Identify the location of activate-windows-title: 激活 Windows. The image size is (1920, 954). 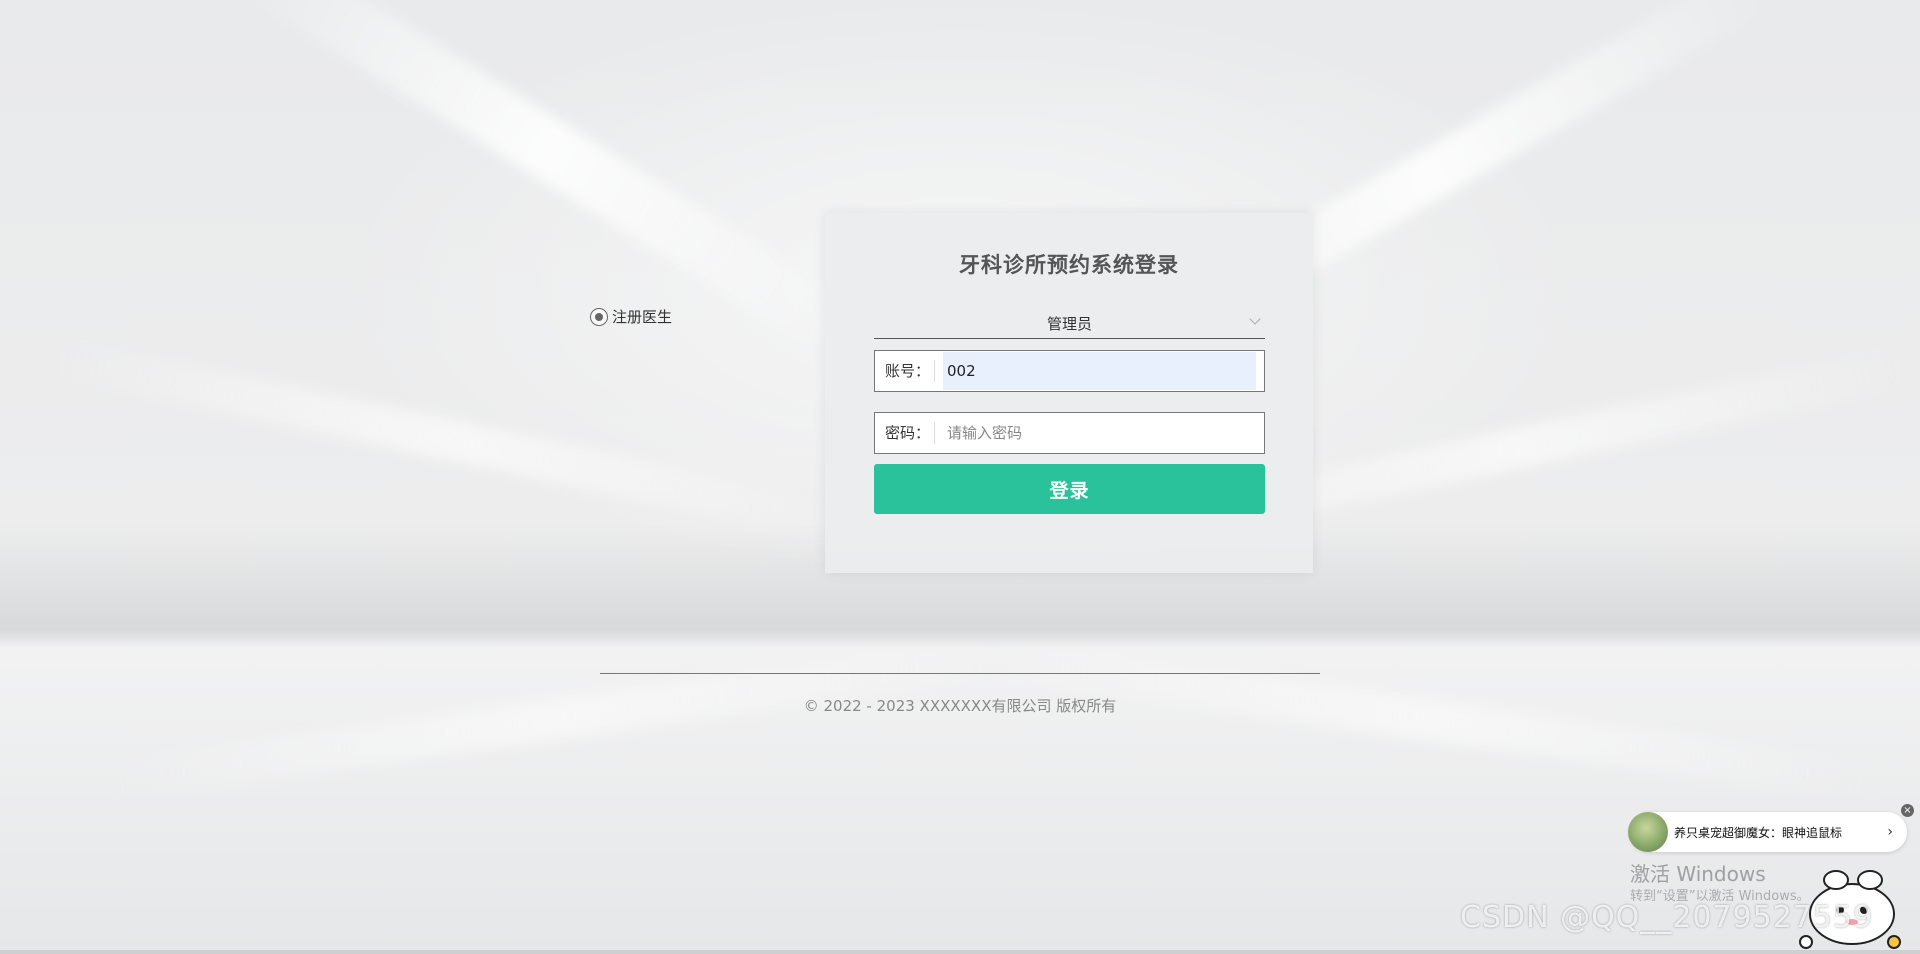
(1698, 874).